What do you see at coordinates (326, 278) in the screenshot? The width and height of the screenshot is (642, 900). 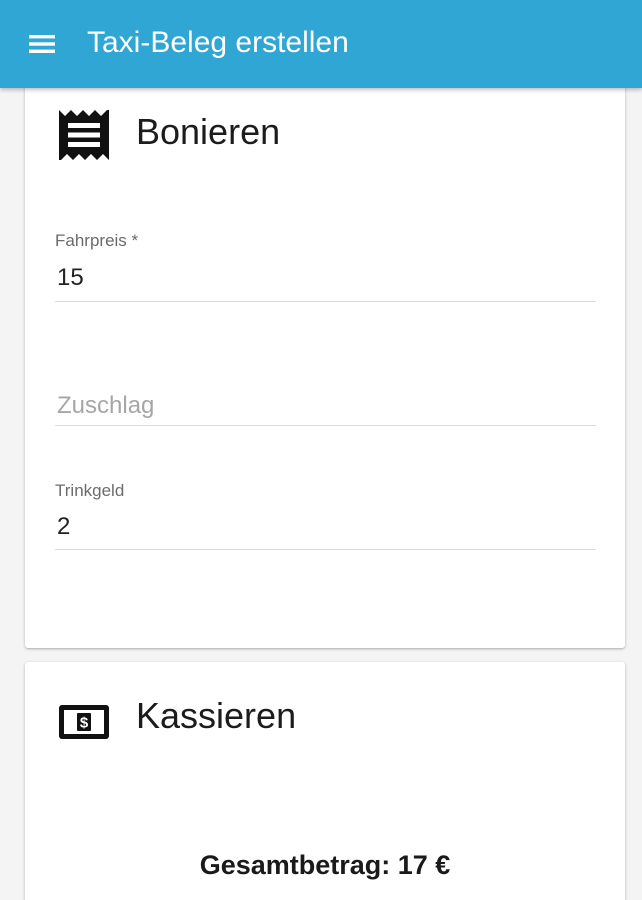 I see `fahrpreis-input` at bounding box center [326, 278].